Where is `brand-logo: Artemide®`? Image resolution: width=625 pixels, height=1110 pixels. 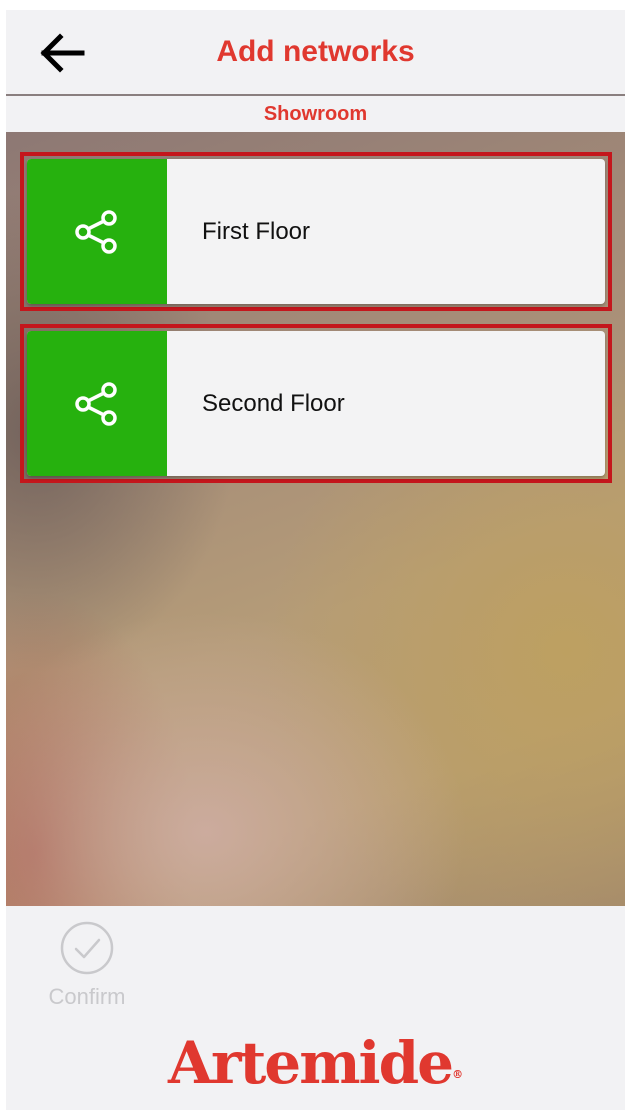 brand-logo: Artemide® is located at coordinates (315, 1063).